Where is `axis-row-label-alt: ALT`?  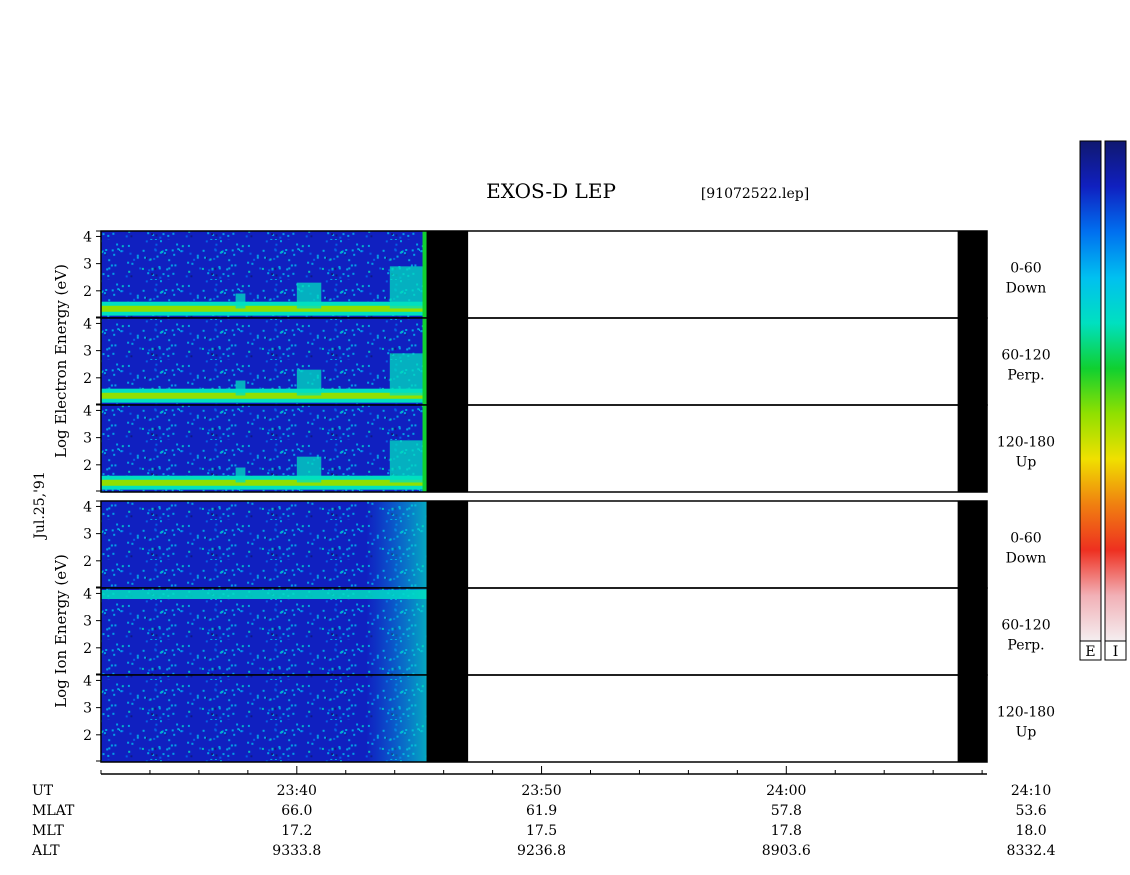
axis-row-label-alt: ALT is located at coordinates (45, 851).